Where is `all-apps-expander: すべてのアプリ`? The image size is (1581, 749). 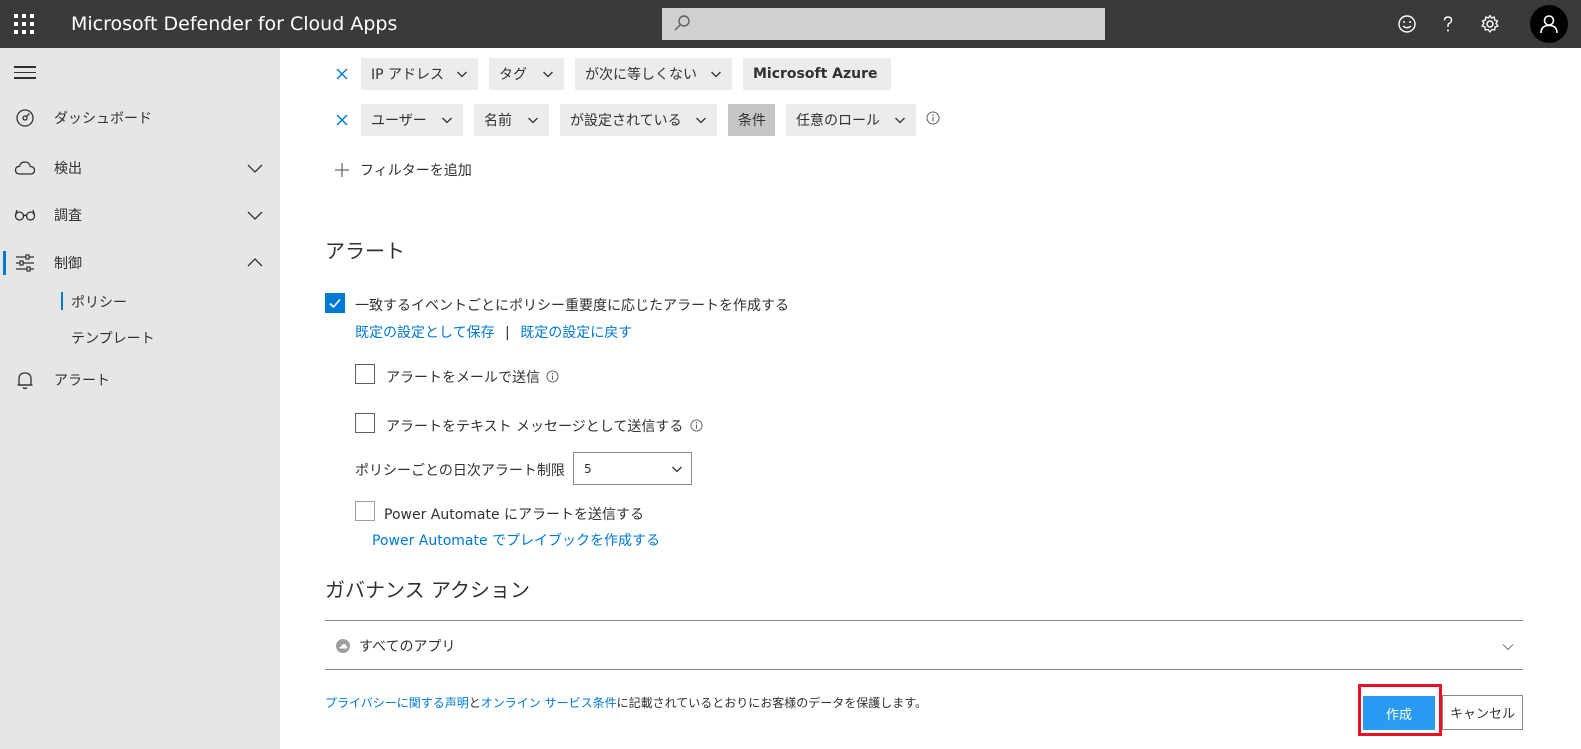 all-apps-expander: すべてのアプリ is located at coordinates (924, 645).